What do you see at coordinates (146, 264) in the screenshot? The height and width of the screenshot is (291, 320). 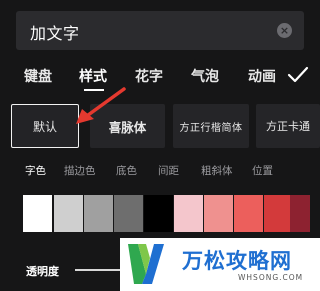 I see `watermark-logo-icon` at bounding box center [146, 264].